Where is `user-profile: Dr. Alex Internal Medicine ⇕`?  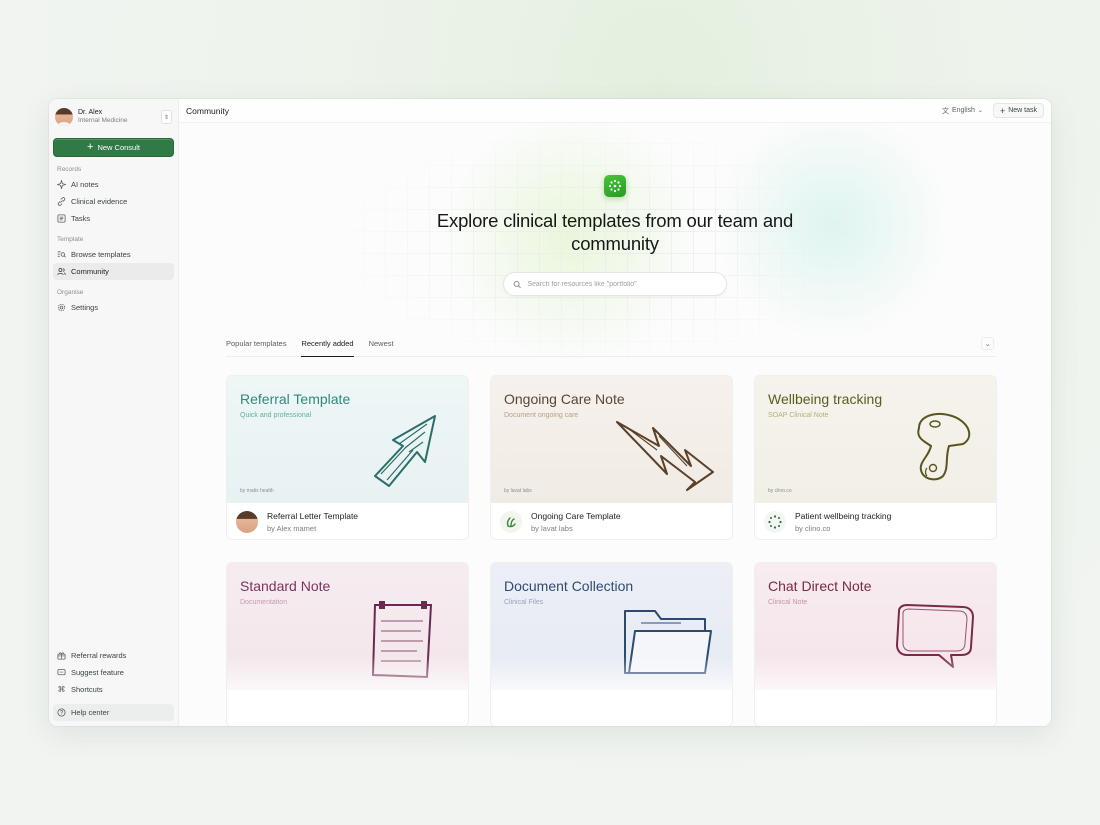 user-profile: Dr. Alex Internal Medicine ⇕ is located at coordinates (113, 117).